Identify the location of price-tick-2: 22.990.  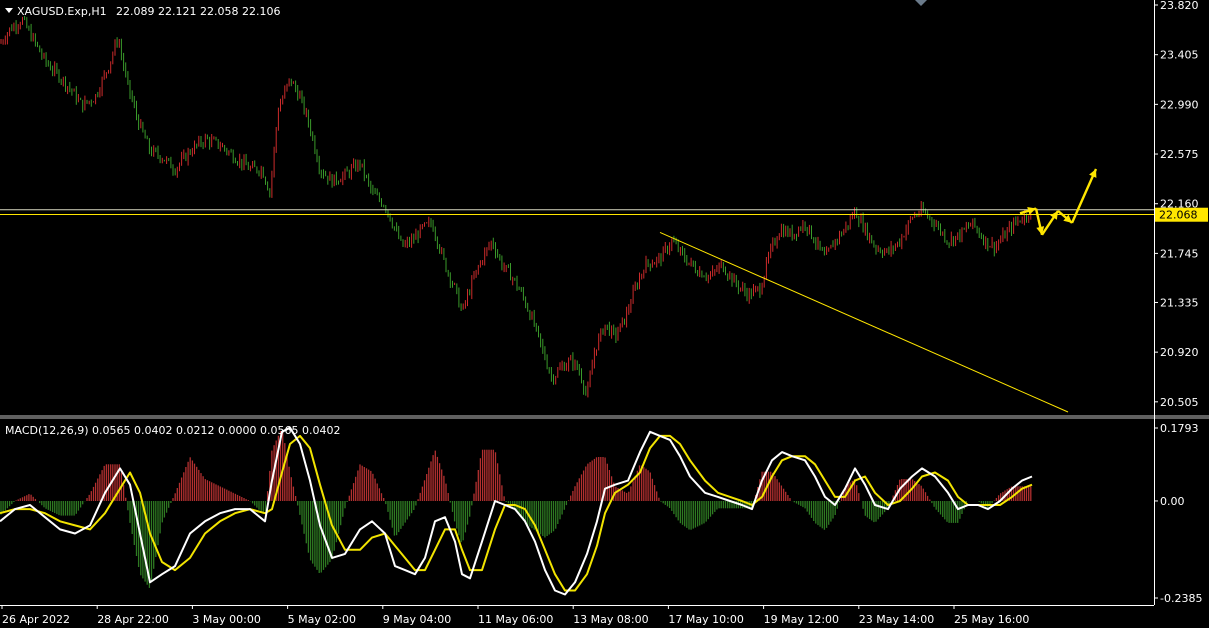
(1179, 104).